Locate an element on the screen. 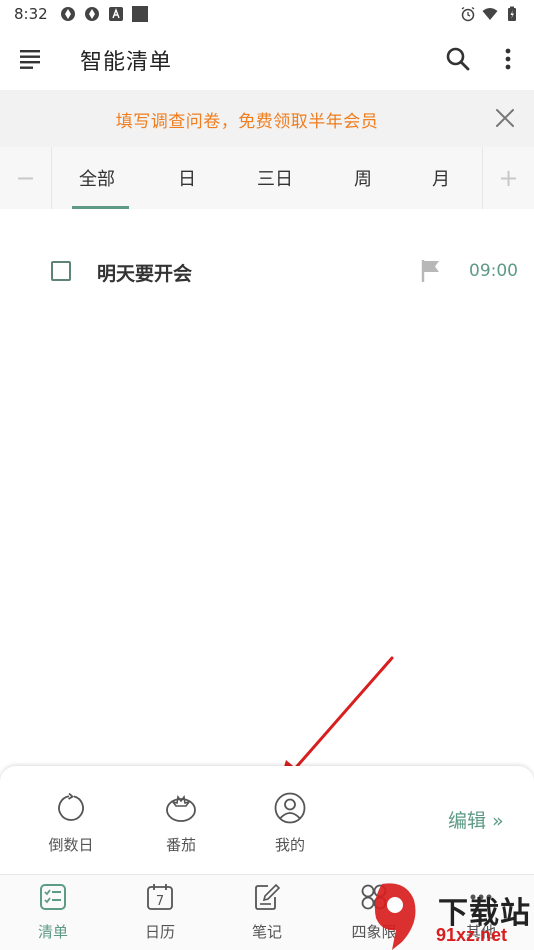 The height and width of the screenshot is (950, 534). status-bar: 8:32 is located at coordinates (267, 14).